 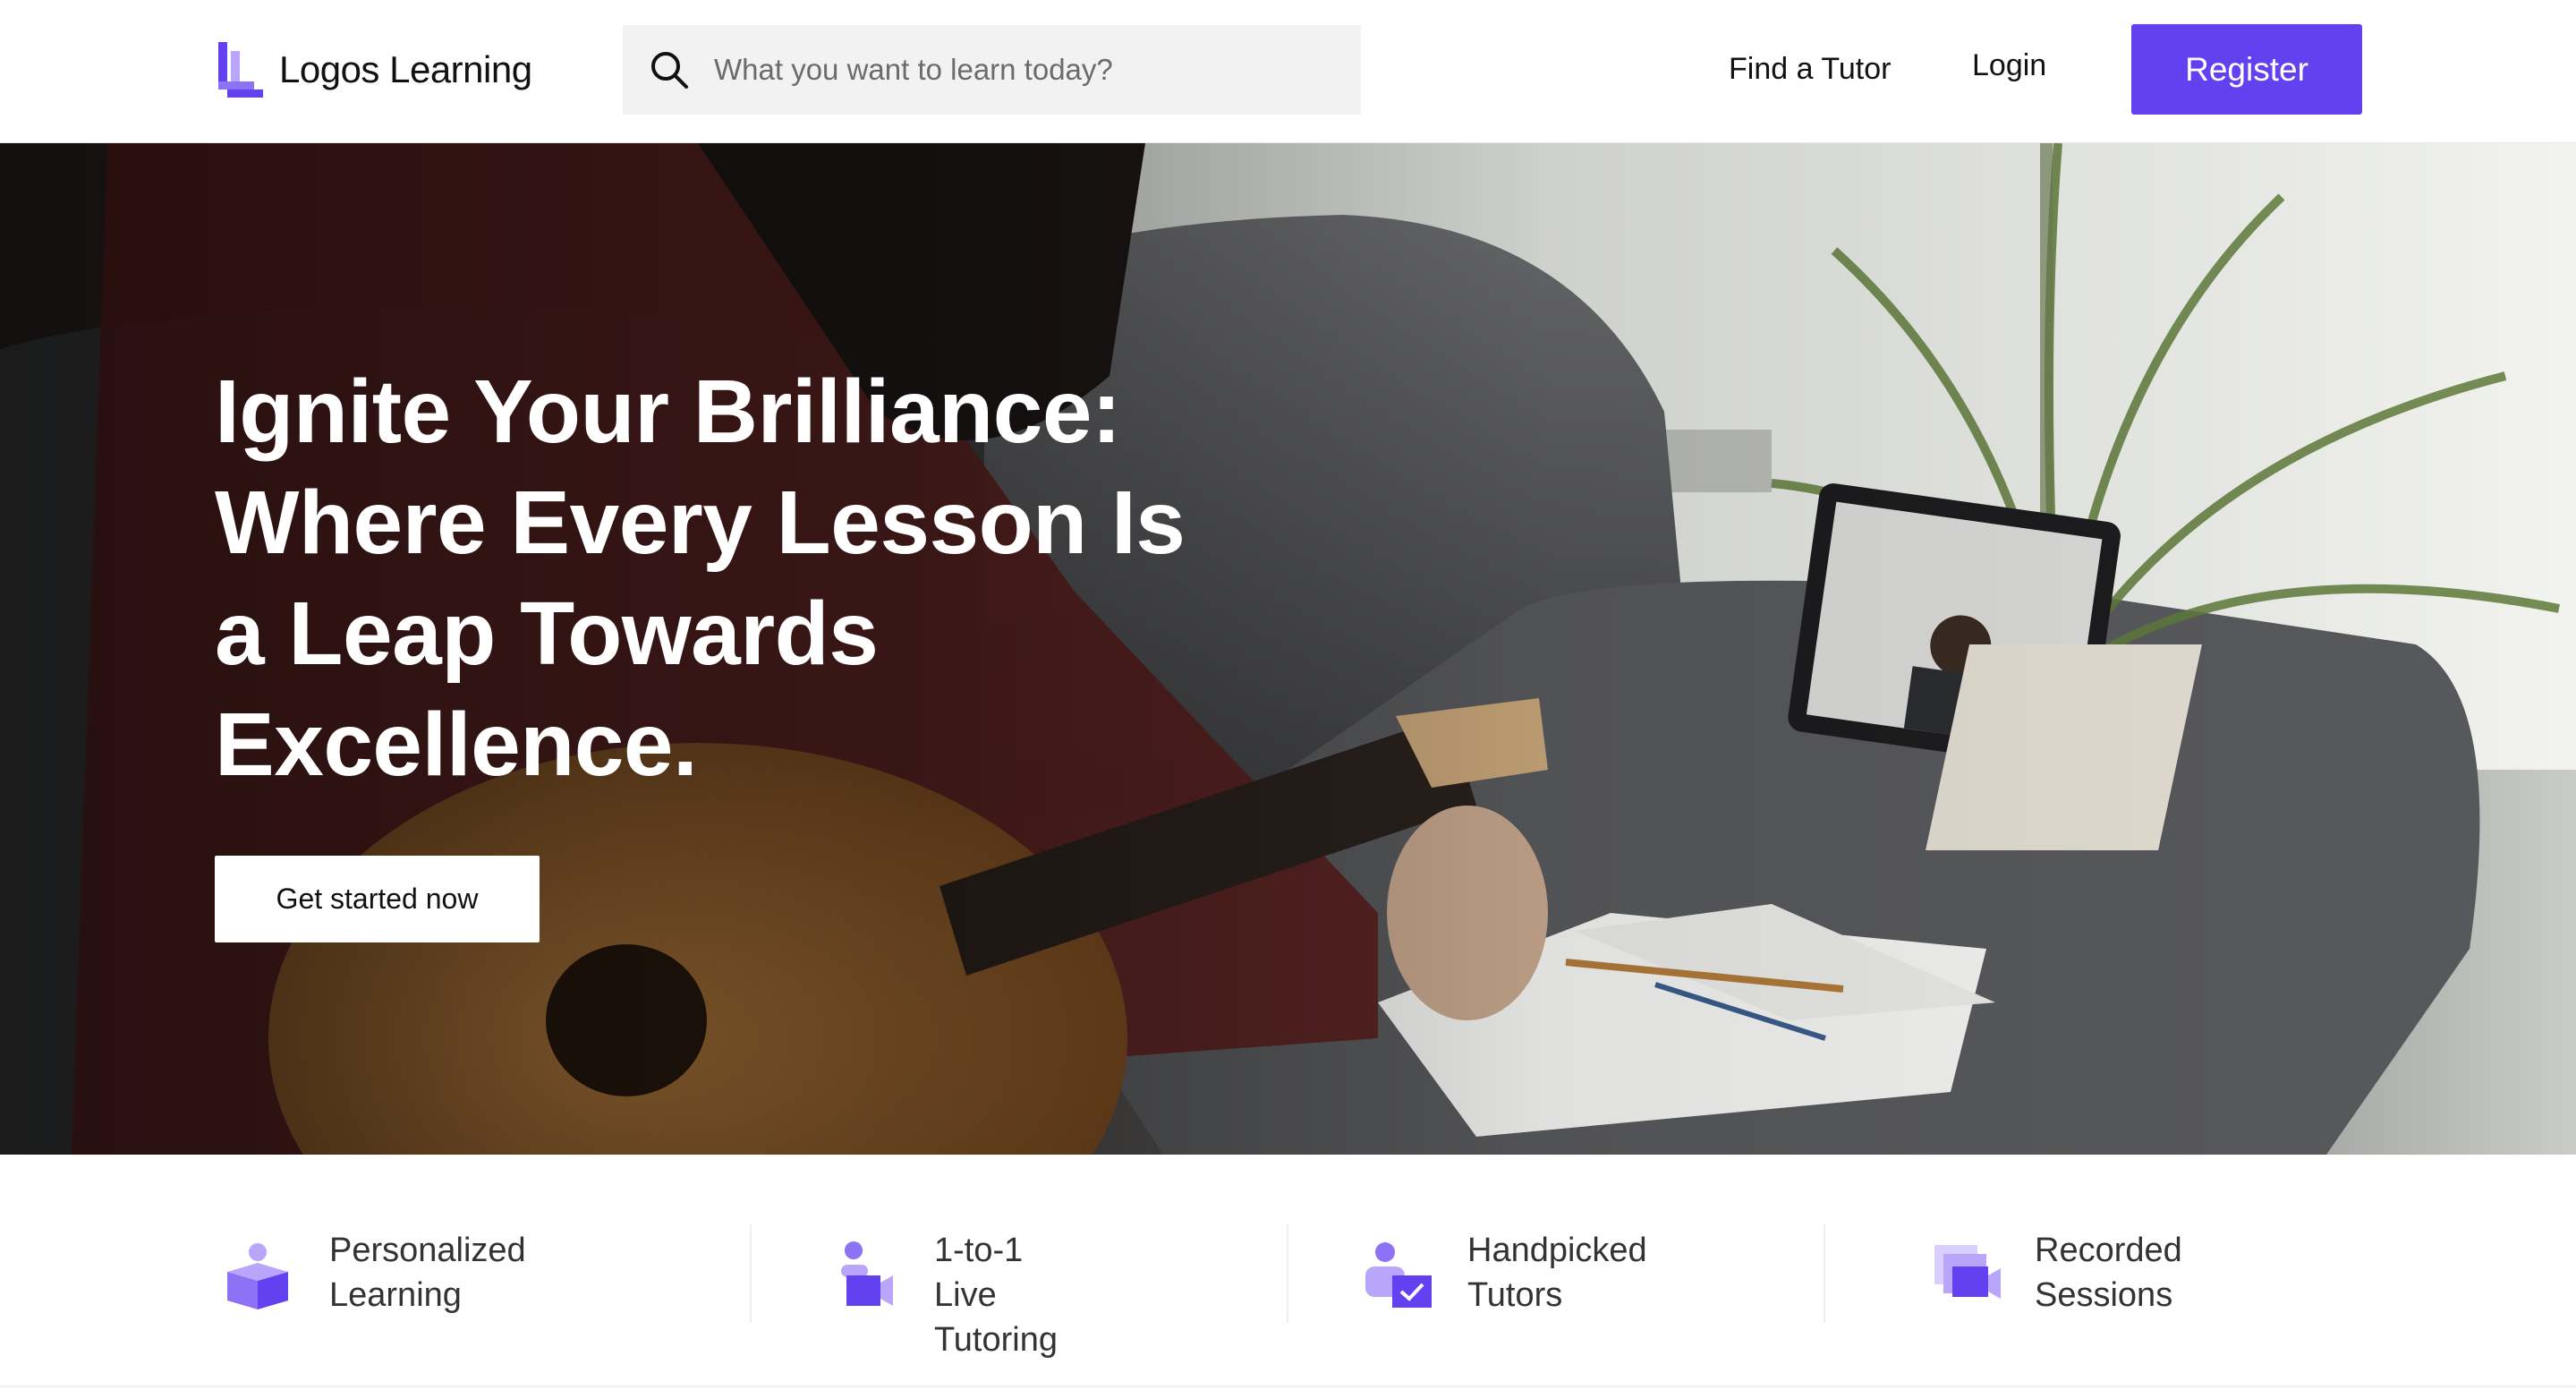 I want to click on personalized-learning-icon, so click(x=257, y=1276).